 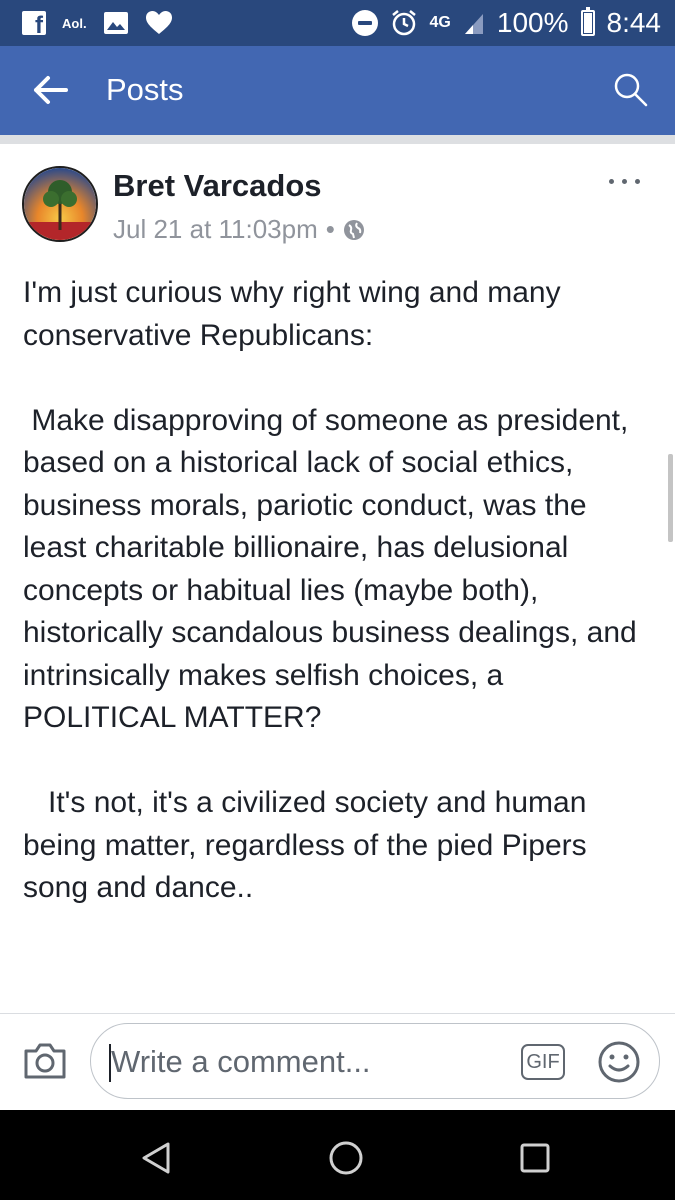 I want to click on search-icon, so click(x=631, y=90).